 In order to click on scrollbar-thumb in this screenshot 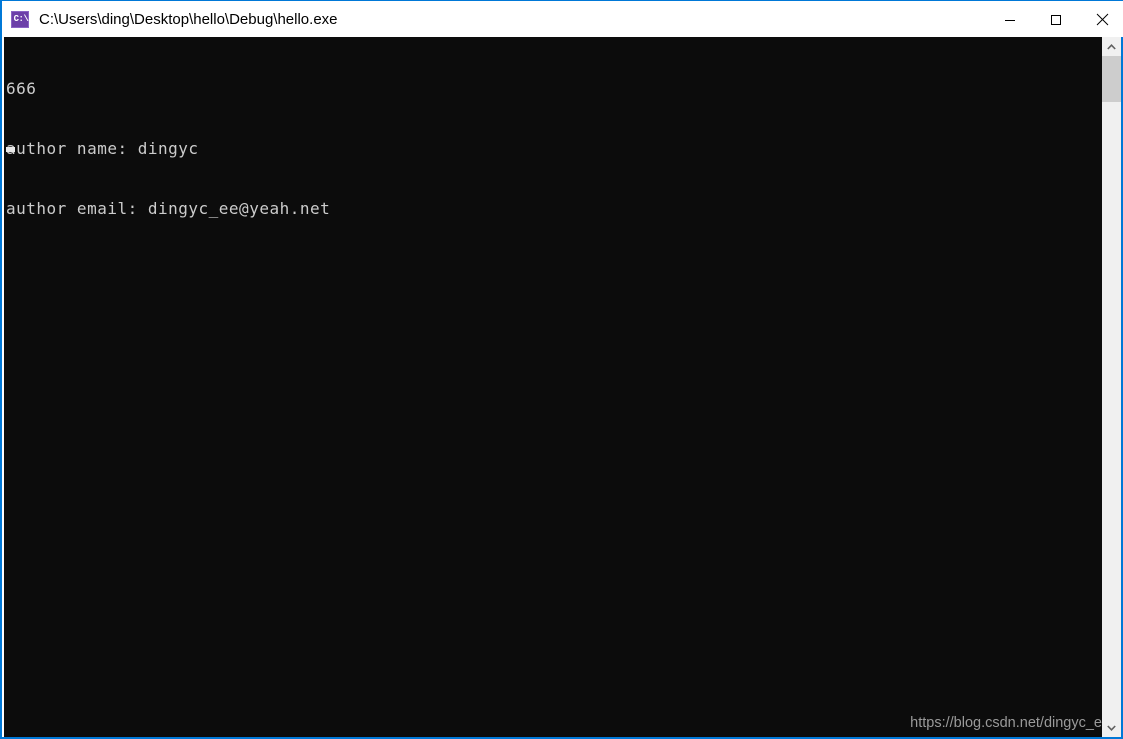, I will do `click(1111, 79)`.